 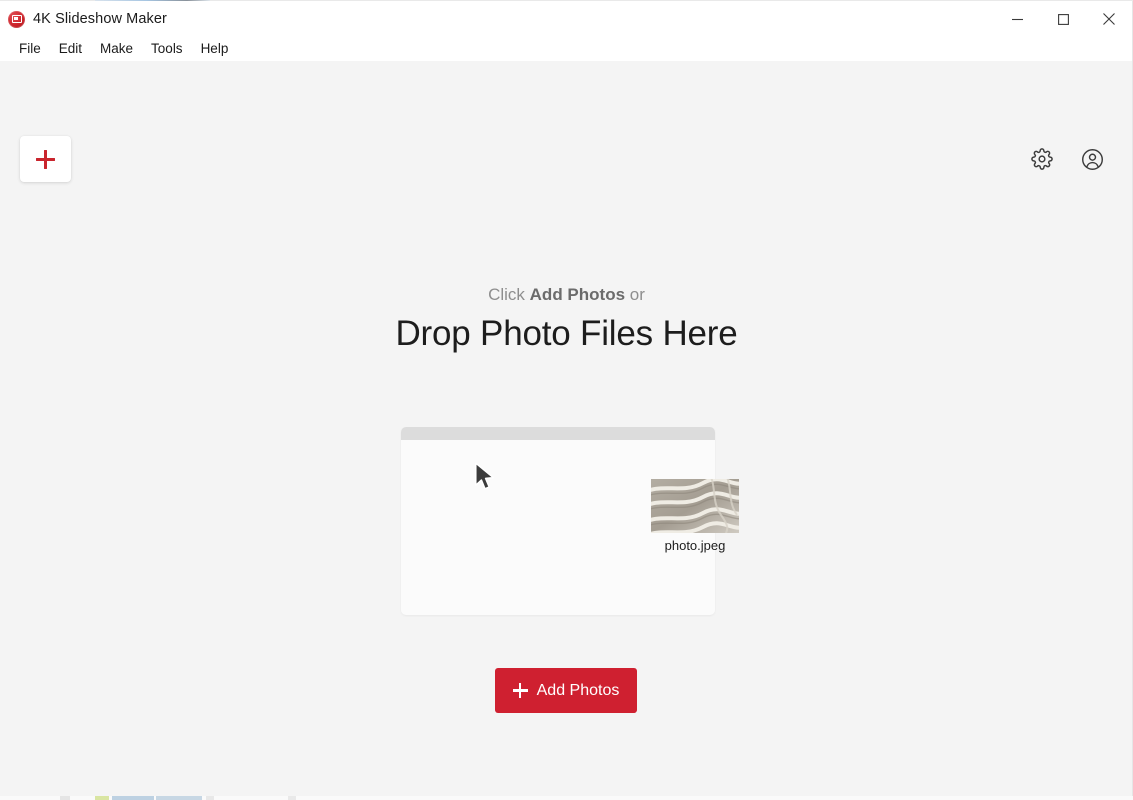 What do you see at coordinates (30, 49) in the screenshot?
I see `menu-item-file: File` at bounding box center [30, 49].